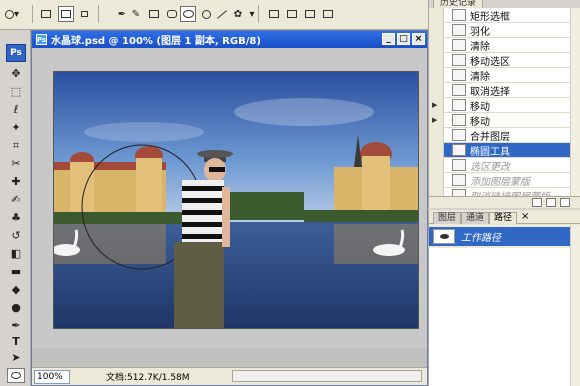 This screenshot has width=580, height=386. Describe the element at coordinates (52, 376) in the screenshot. I see `zoom-field: 100%` at that location.